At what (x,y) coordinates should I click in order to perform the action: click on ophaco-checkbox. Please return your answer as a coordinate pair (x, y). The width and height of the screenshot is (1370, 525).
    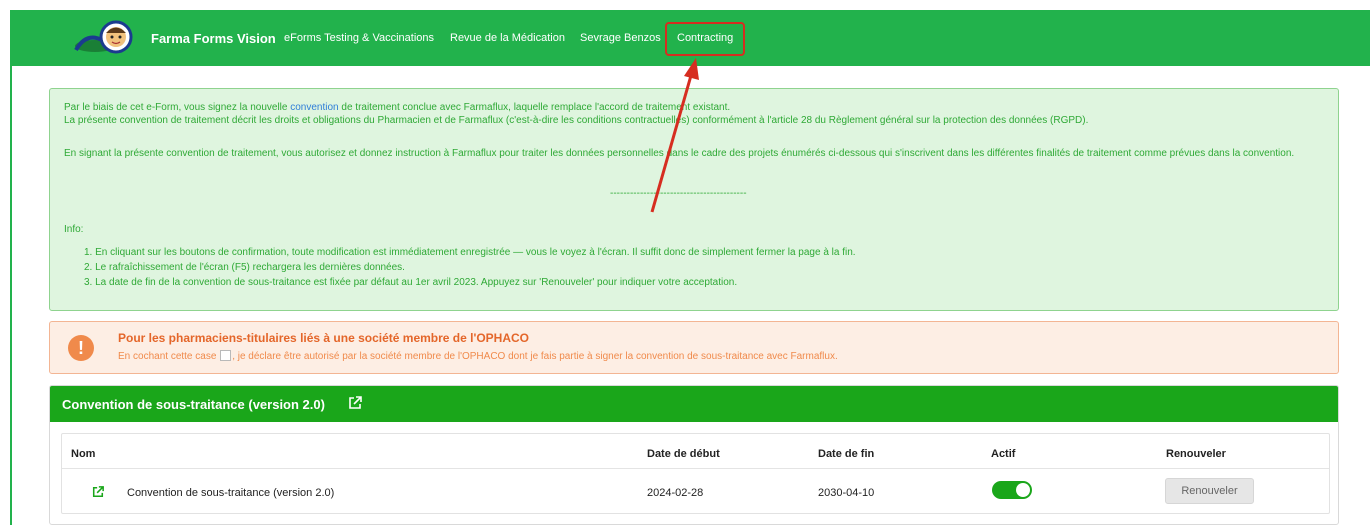
    Looking at the image, I should click on (226, 355).